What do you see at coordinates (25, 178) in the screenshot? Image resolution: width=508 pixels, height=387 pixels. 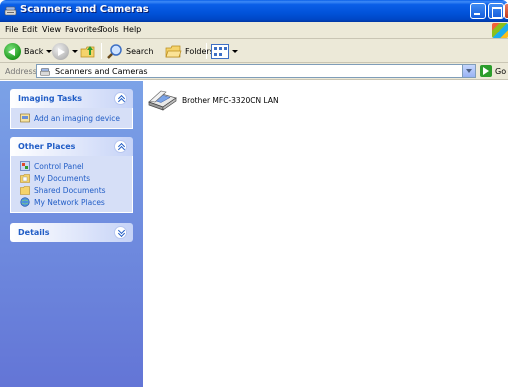 I see `my-documents-icon` at bounding box center [25, 178].